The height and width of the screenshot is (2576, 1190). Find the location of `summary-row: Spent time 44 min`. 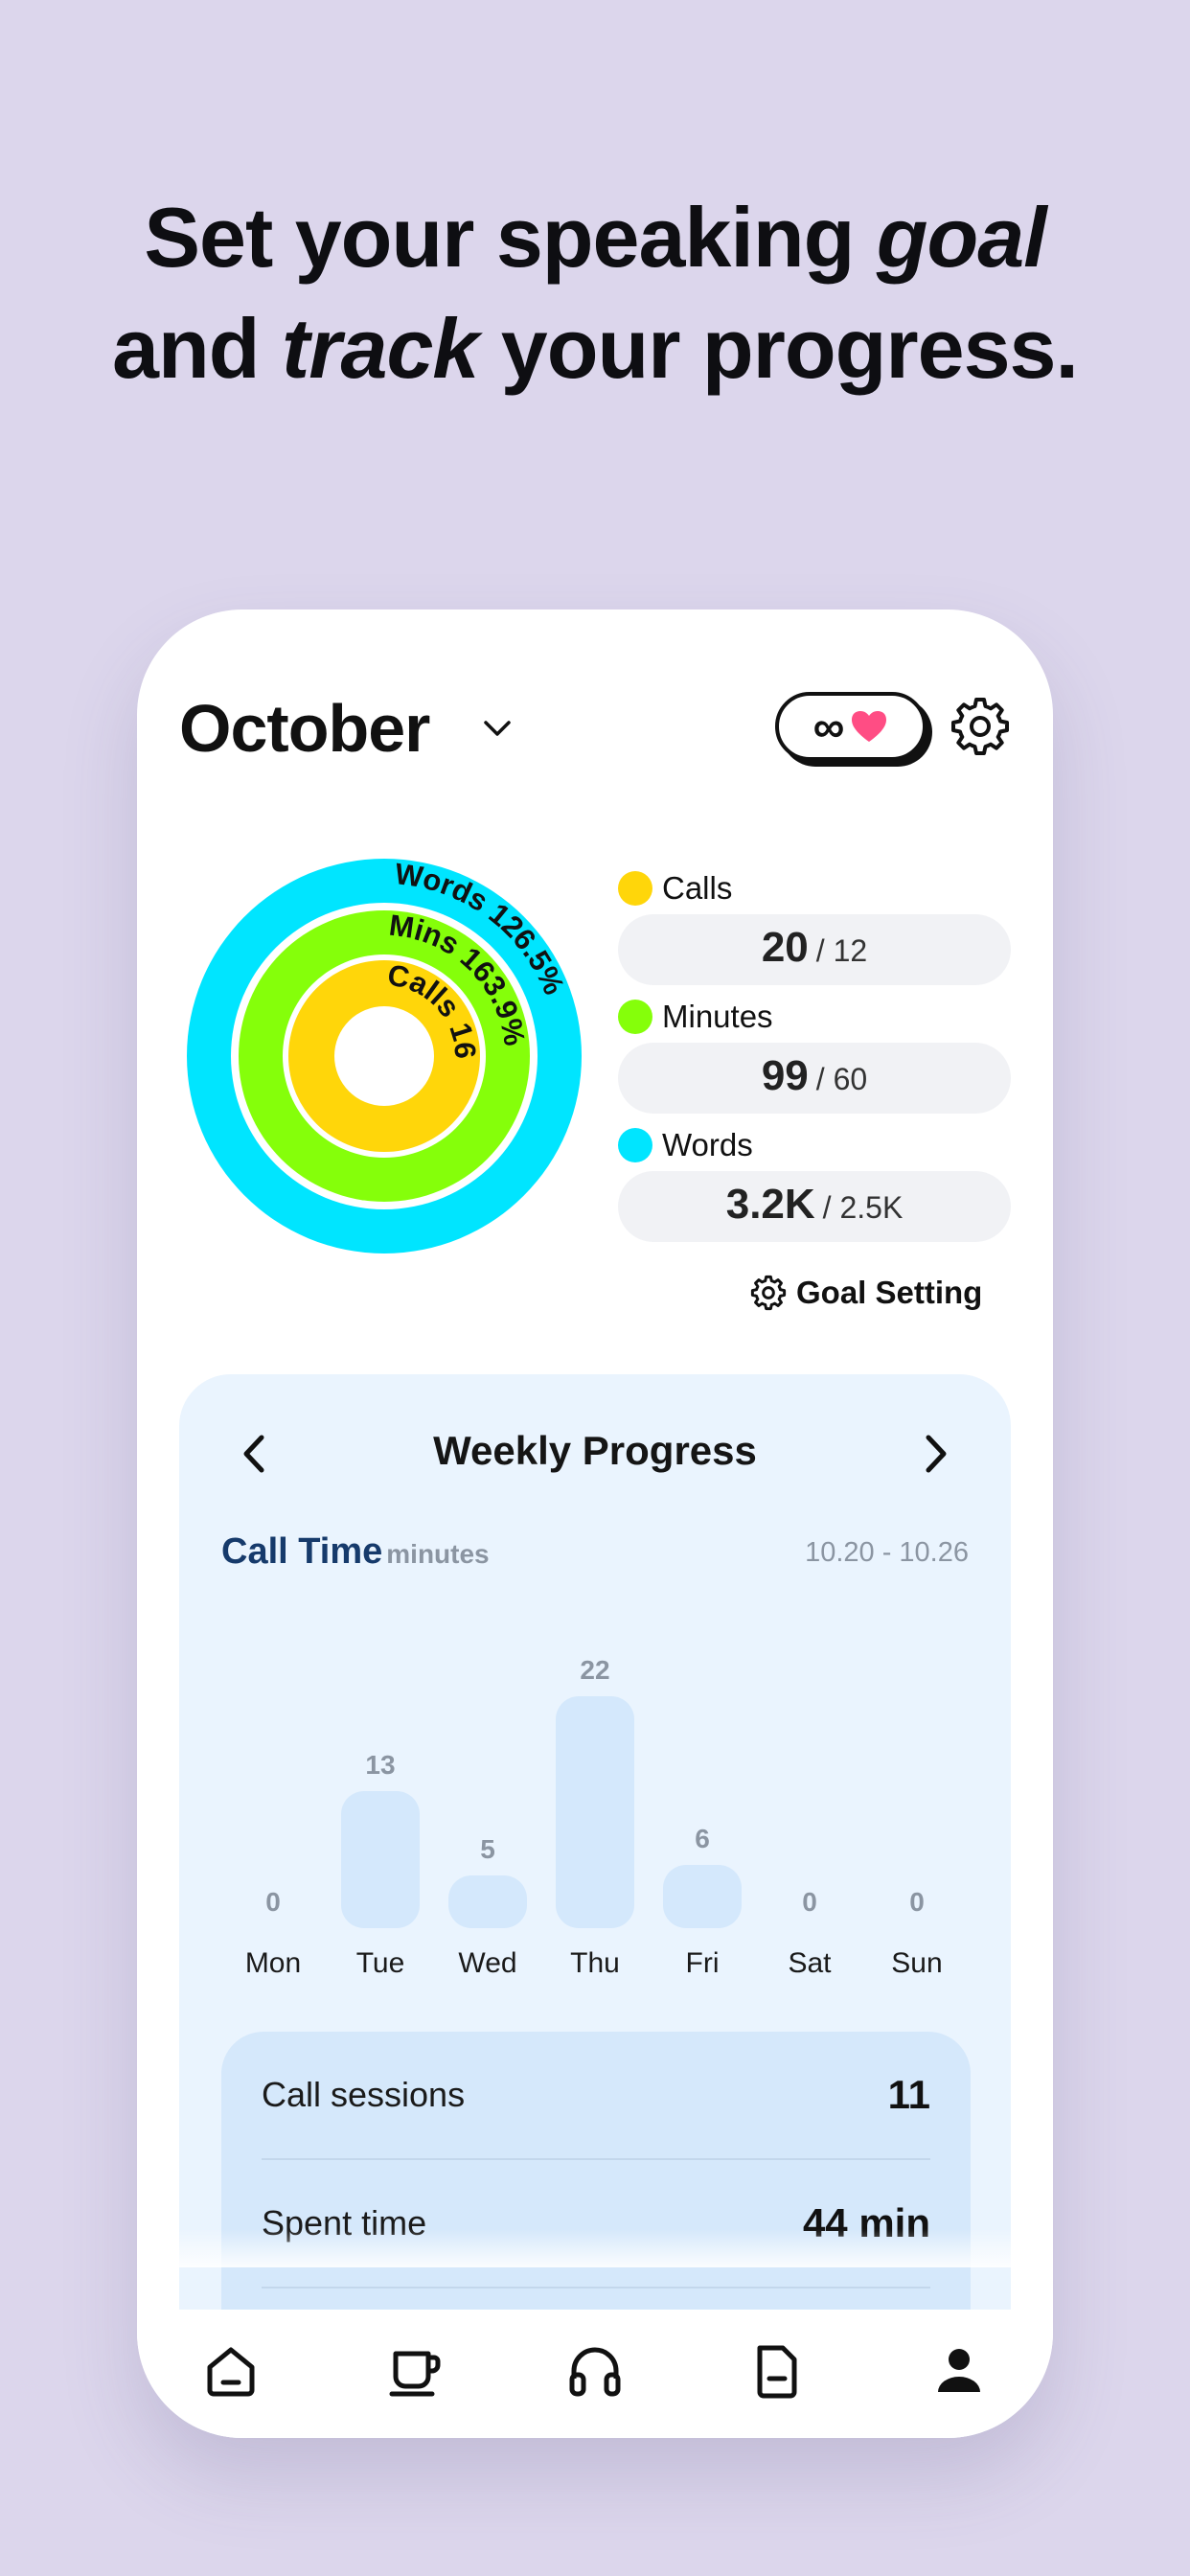

summary-row: Spent time 44 min is located at coordinates (596, 2224).